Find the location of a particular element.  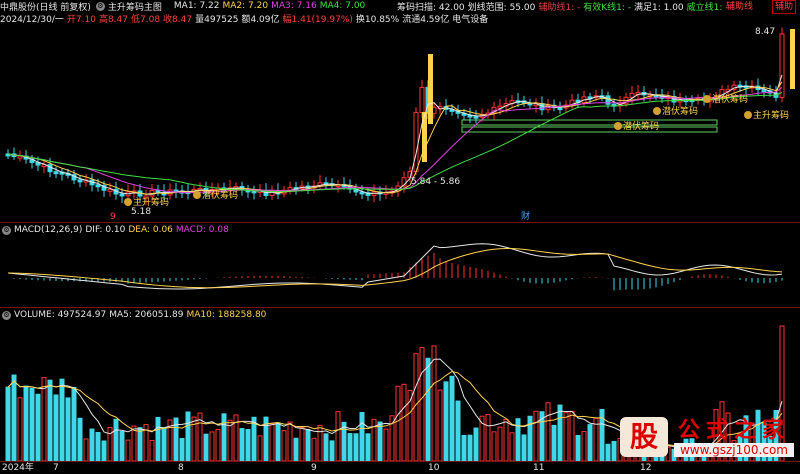

wili-line-label: 威立线1: - is located at coordinates (707, 7).